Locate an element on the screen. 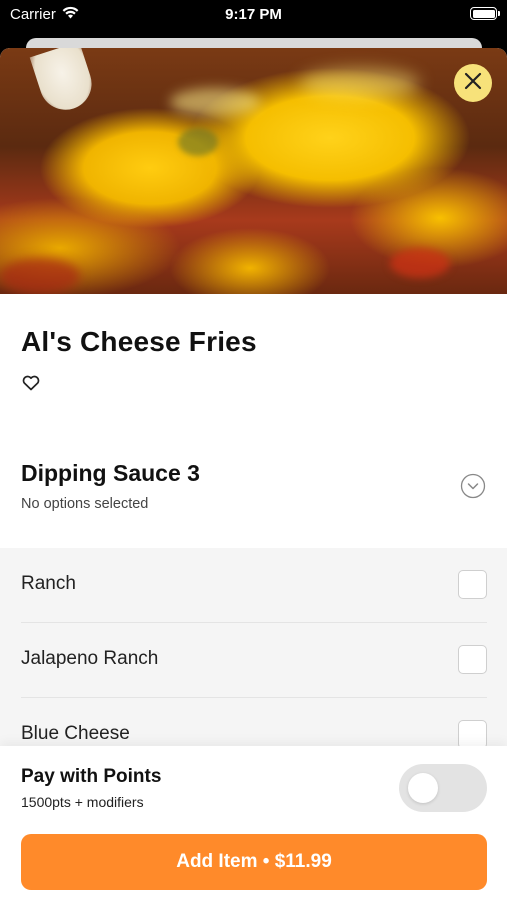  status-time: 9:17 PM is located at coordinates (253, 14).